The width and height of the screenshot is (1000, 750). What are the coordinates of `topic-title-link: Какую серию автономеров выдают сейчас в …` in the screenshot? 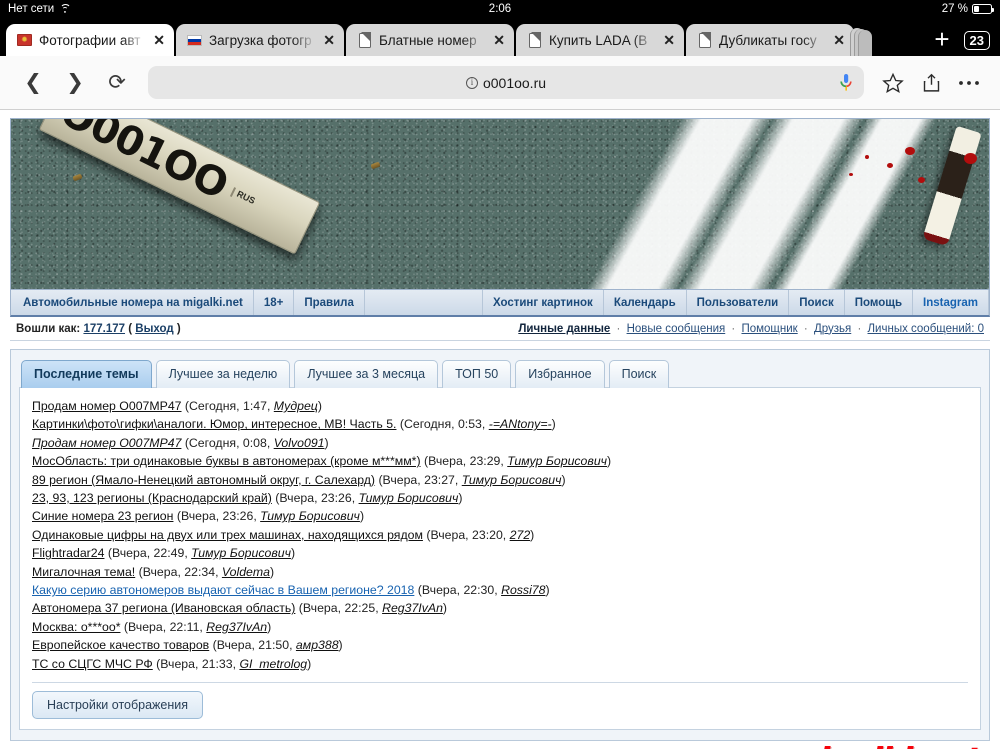 It's located at (223, 590).